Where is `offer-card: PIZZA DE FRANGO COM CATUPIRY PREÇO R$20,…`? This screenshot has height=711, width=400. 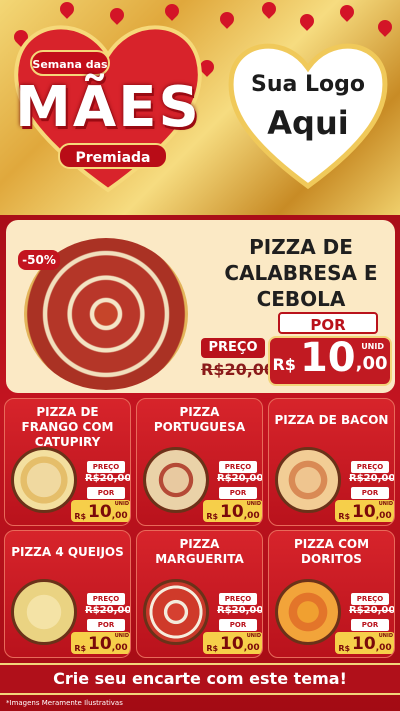 offer-card: PIZZA DE FRANGO COM CATUPIRY PREÇO R$20,… is located at coordinates (67, 462).